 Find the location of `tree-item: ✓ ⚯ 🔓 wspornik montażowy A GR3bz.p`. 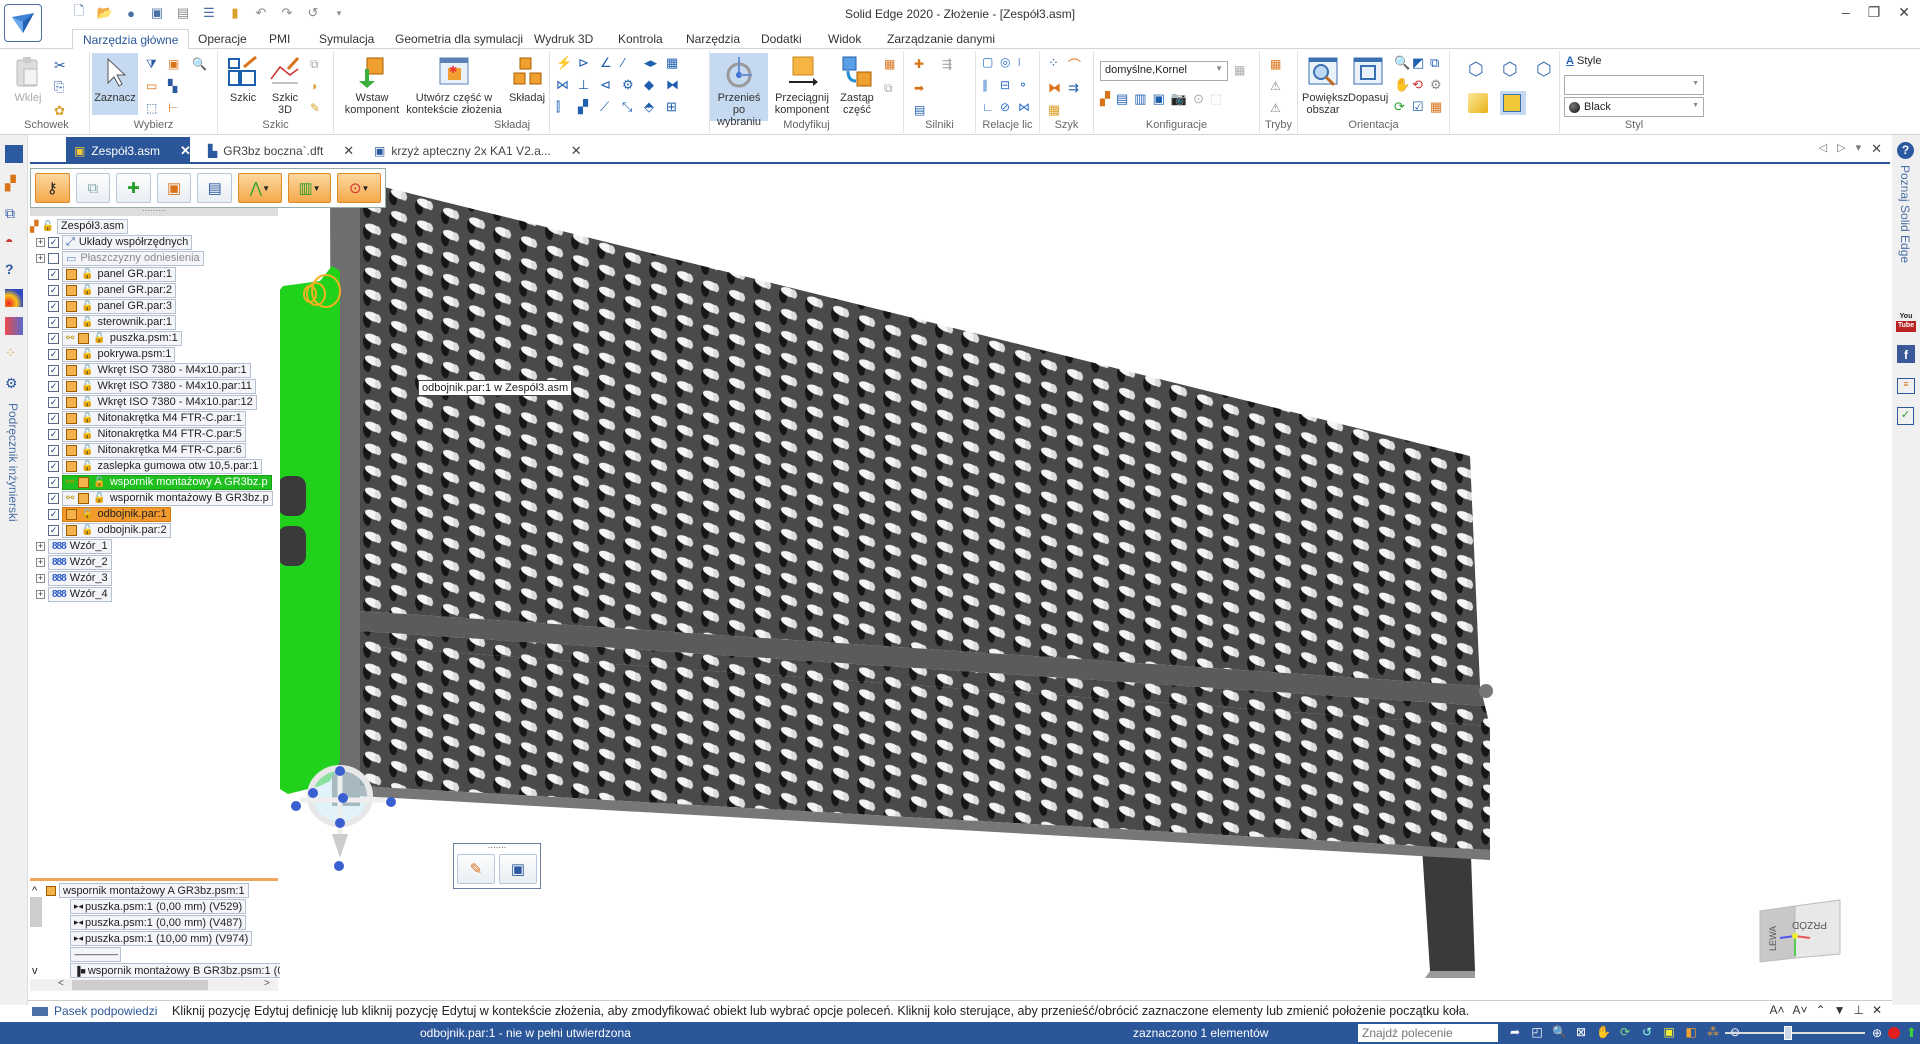

tree-item: ✓ ⚯ 🔓 wspornik montażowy A GR3bz.p is located at coordinates (154, 482).